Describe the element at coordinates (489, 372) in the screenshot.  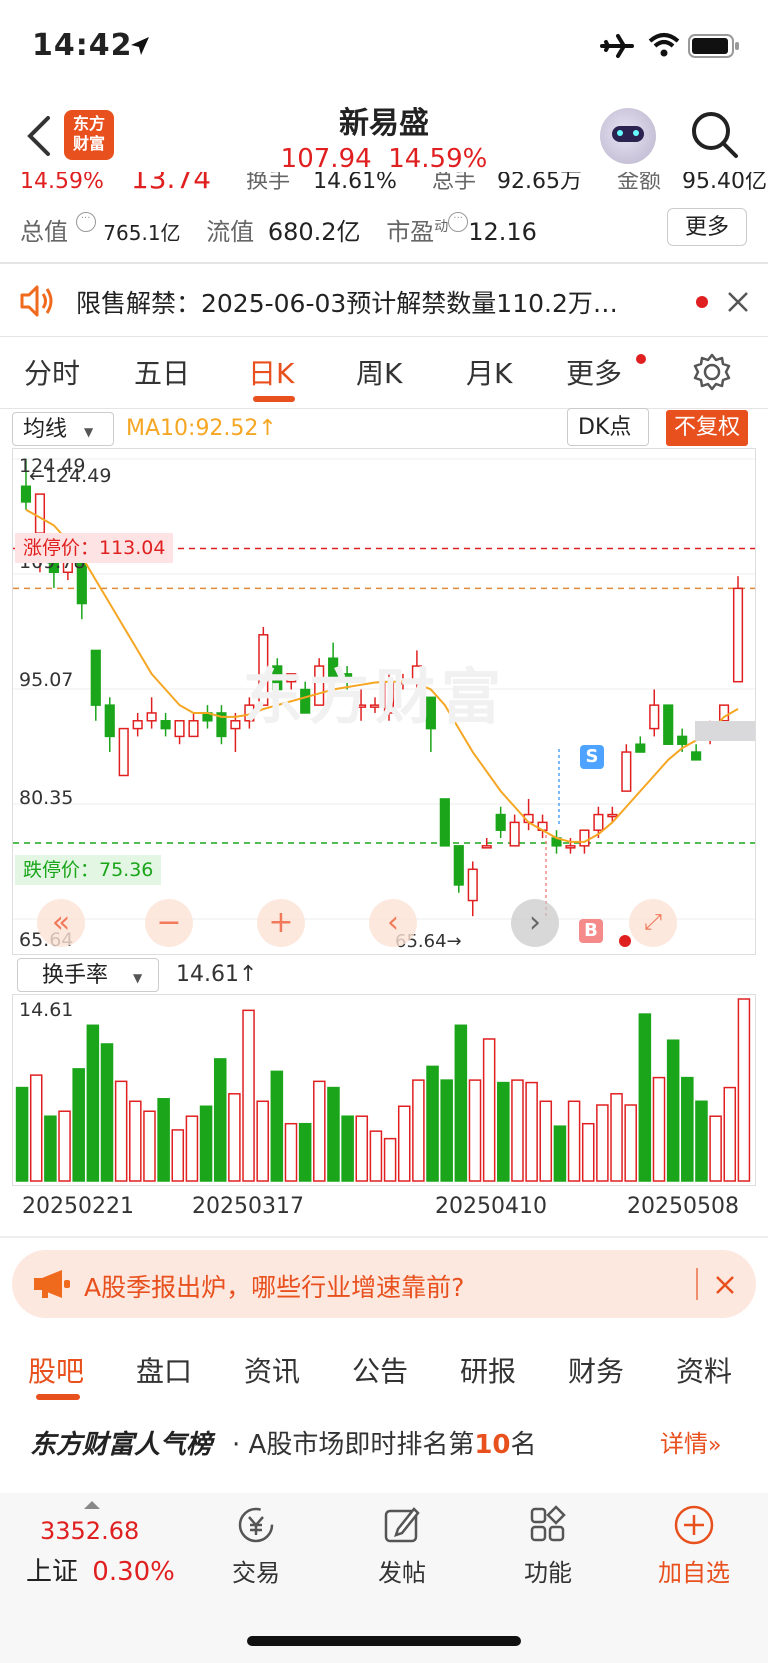
I see `tab-yuek: 月K` at that location.